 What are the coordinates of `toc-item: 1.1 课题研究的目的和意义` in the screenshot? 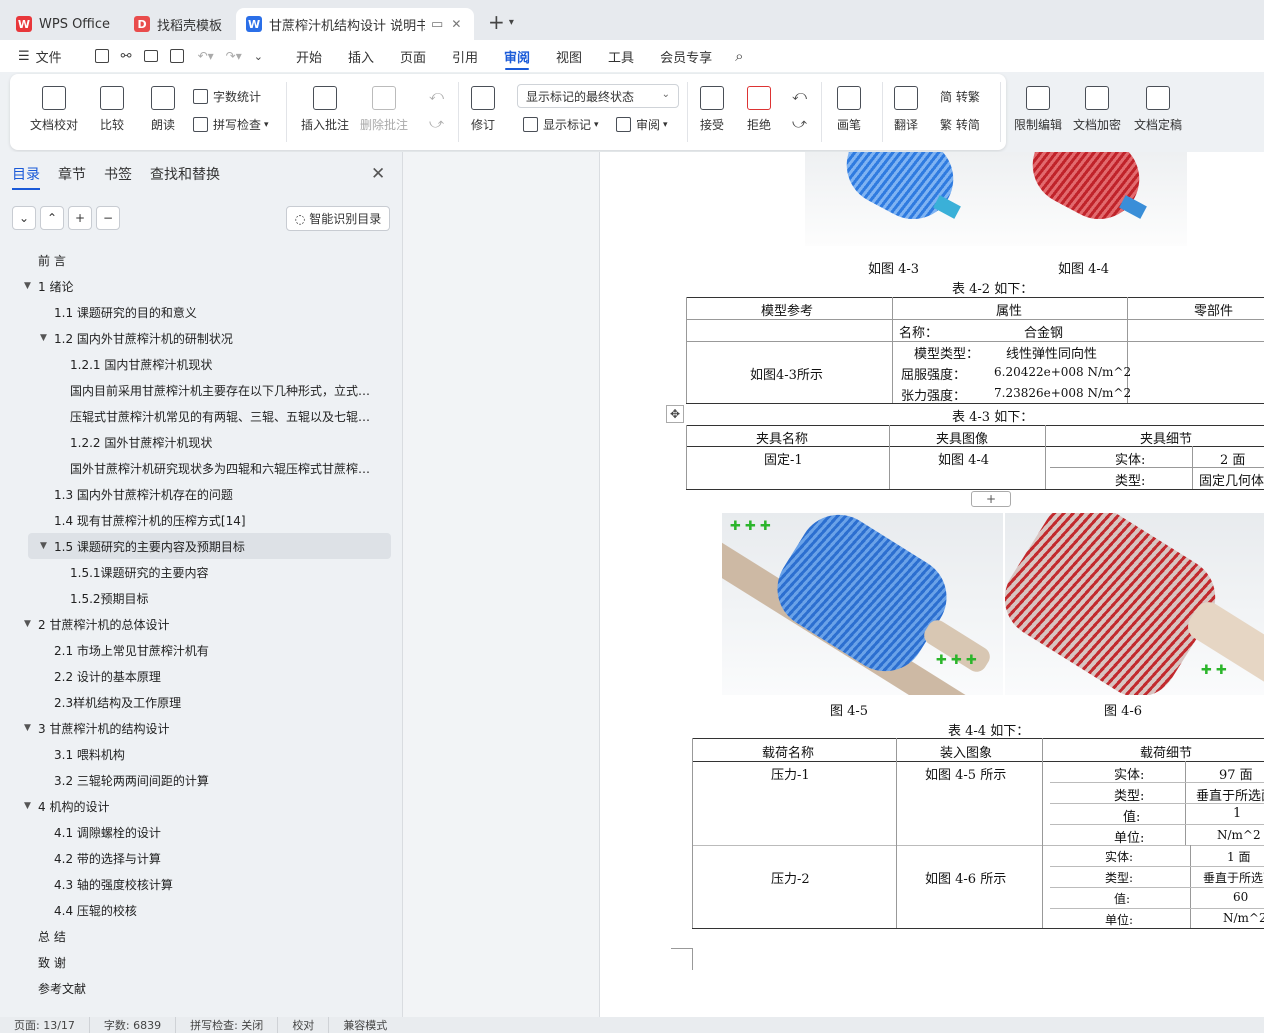 It's located at (201, 312).